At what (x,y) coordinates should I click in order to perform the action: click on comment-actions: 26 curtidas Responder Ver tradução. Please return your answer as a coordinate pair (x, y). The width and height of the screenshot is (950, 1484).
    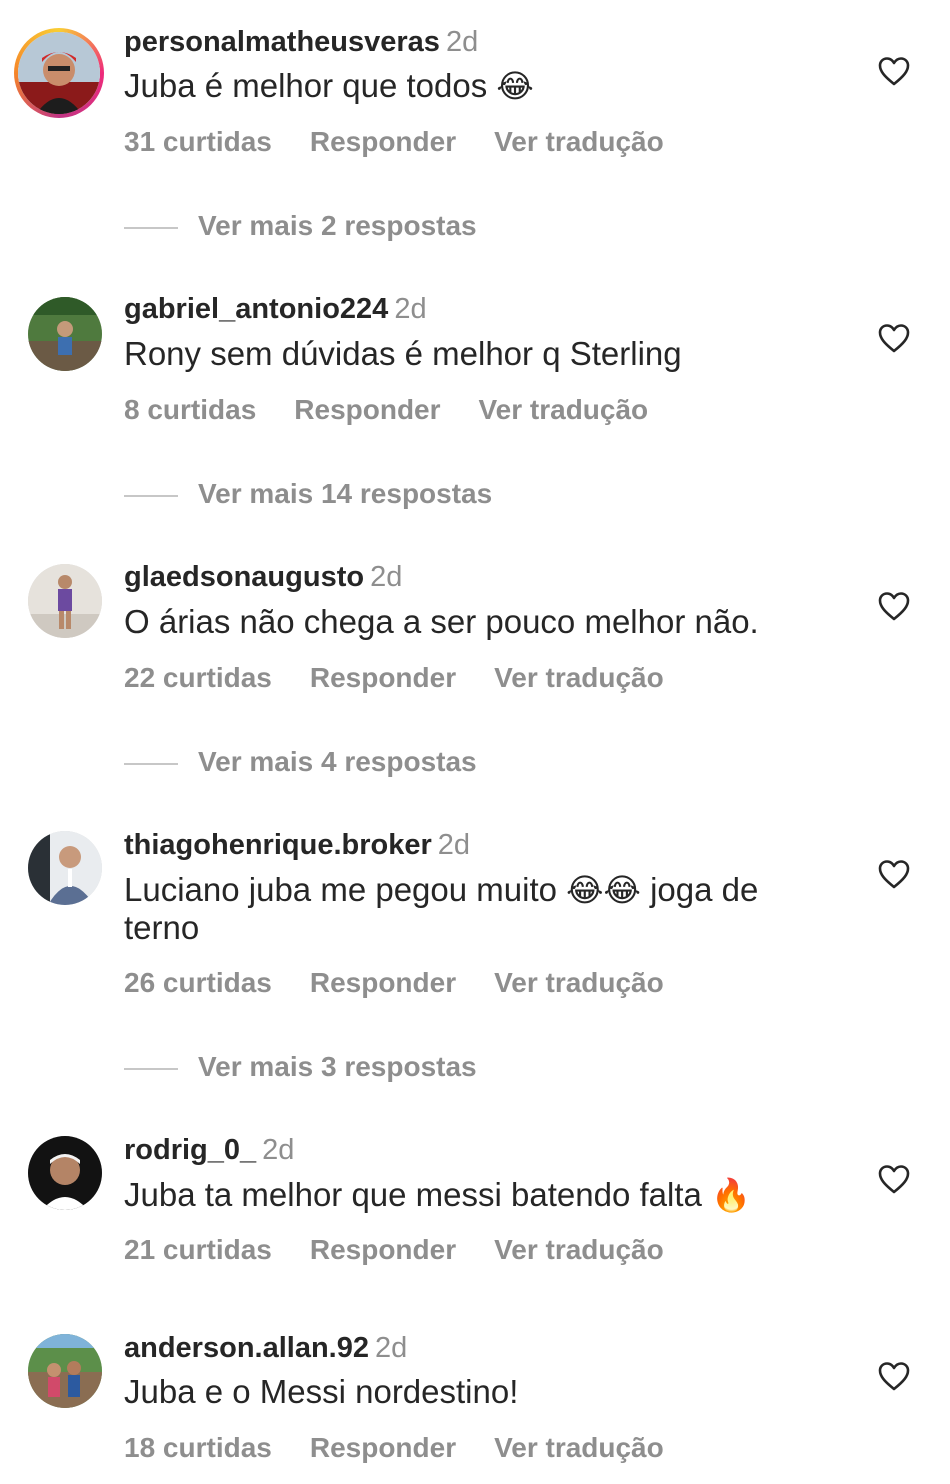
    Looking at the image, I should click on (413, 983).